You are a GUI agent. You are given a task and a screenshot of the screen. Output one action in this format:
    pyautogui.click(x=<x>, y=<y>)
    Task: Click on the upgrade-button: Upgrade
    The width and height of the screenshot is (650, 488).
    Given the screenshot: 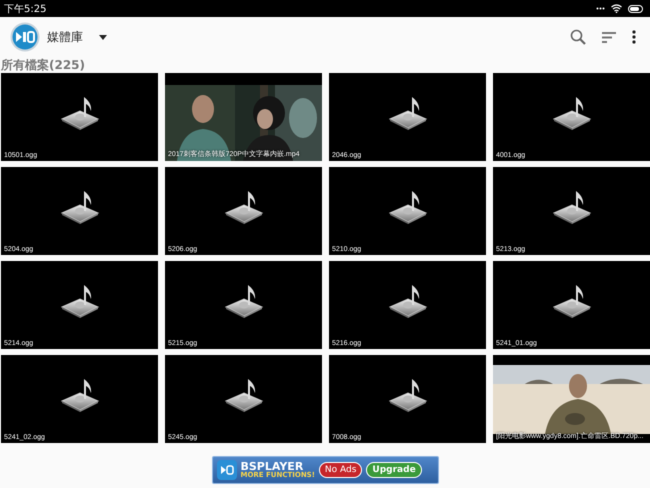 What is the action you would take?
    pyautogui.click(x=394, y=470)
    